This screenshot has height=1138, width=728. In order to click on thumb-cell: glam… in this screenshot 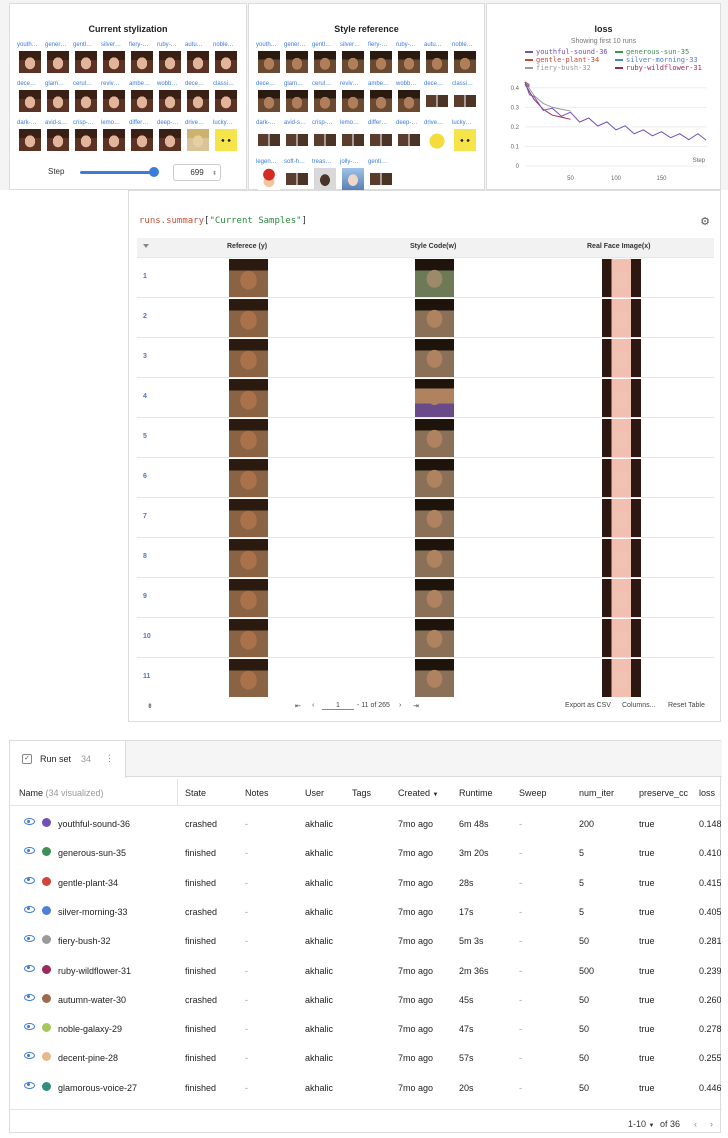, I will do `click(297, 98)`.